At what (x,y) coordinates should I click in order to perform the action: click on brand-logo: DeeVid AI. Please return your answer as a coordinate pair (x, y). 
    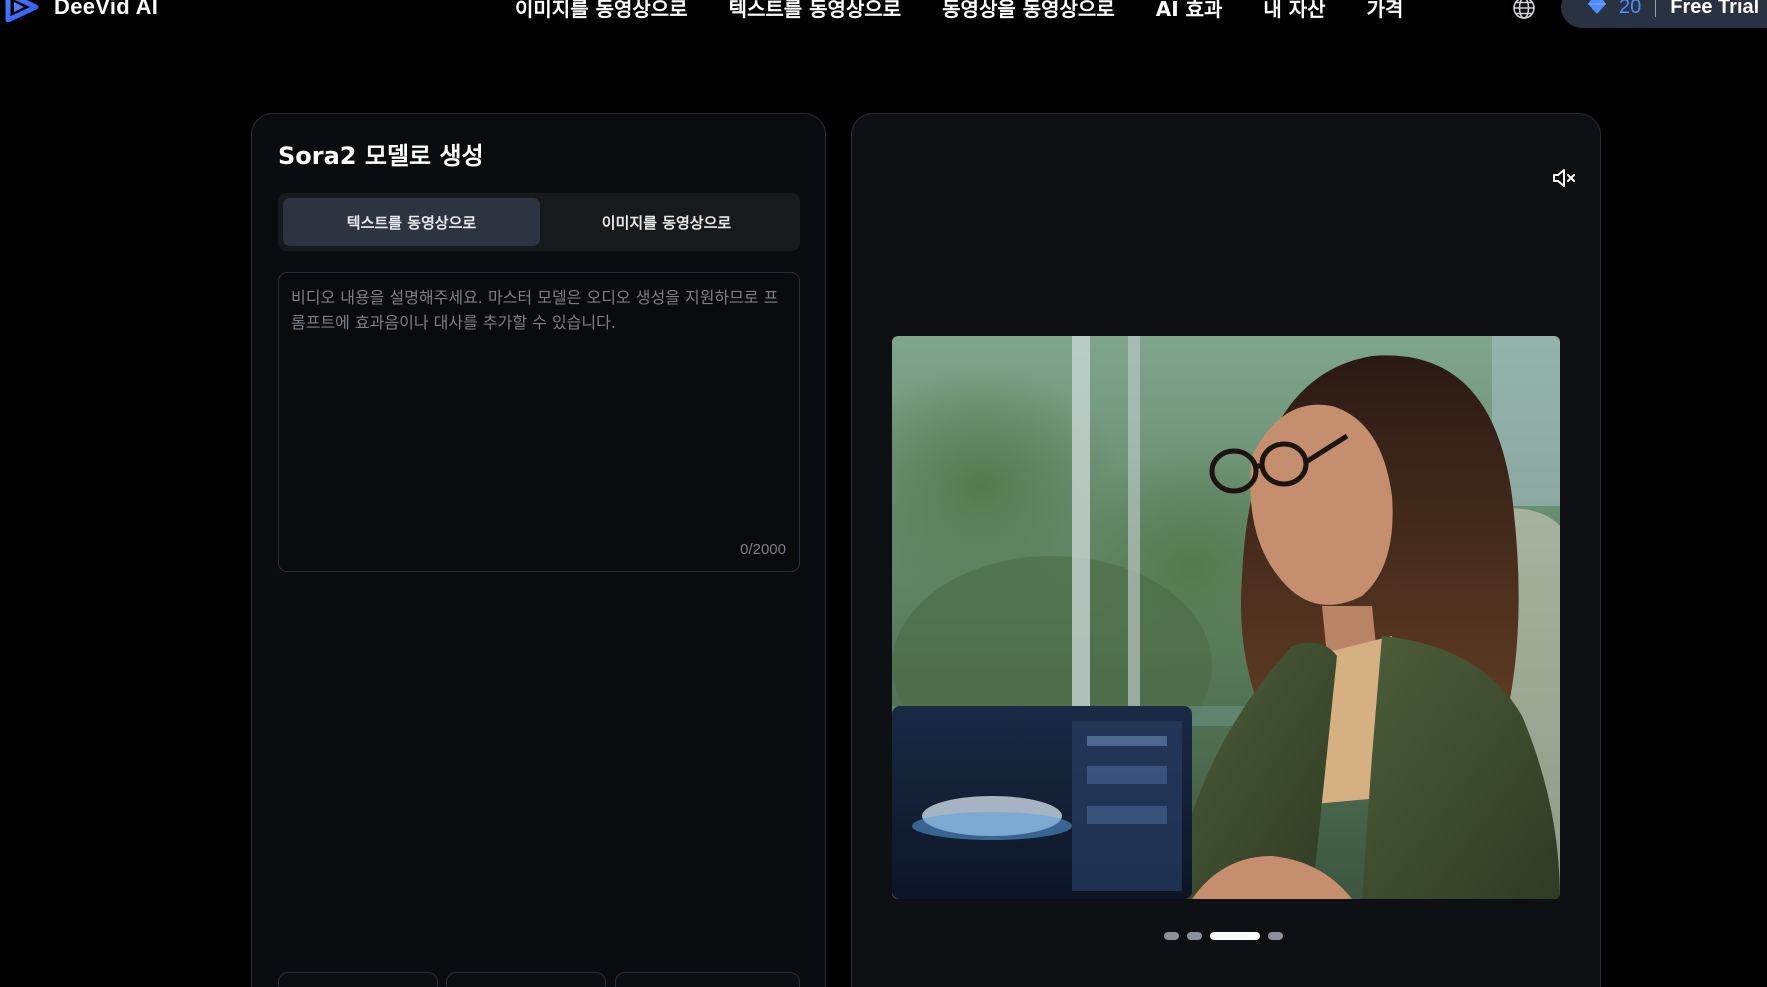
    Looking at the image, I should click on (81, 11).